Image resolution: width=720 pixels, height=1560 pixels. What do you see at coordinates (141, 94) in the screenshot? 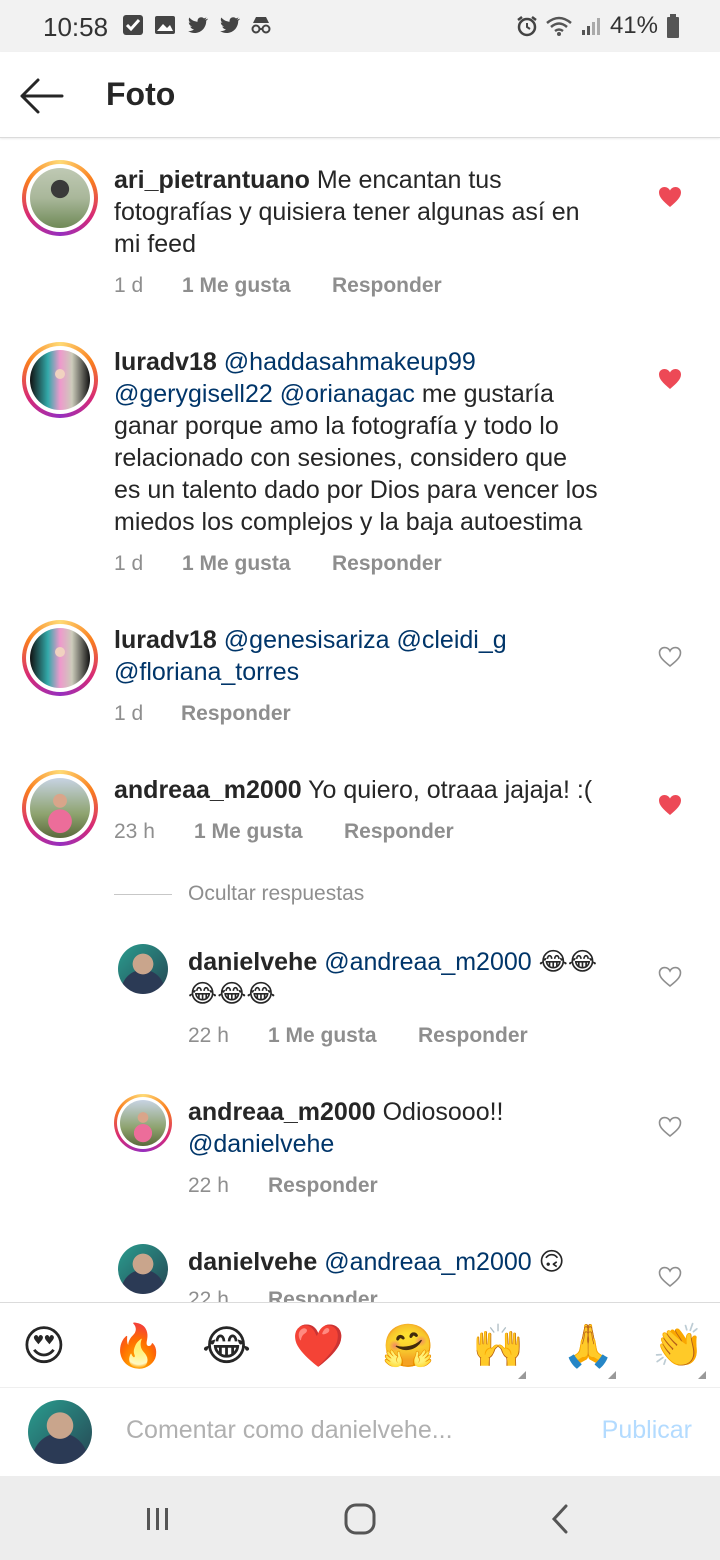
I see `page-title: Foto` at bounding box center [141, 94].